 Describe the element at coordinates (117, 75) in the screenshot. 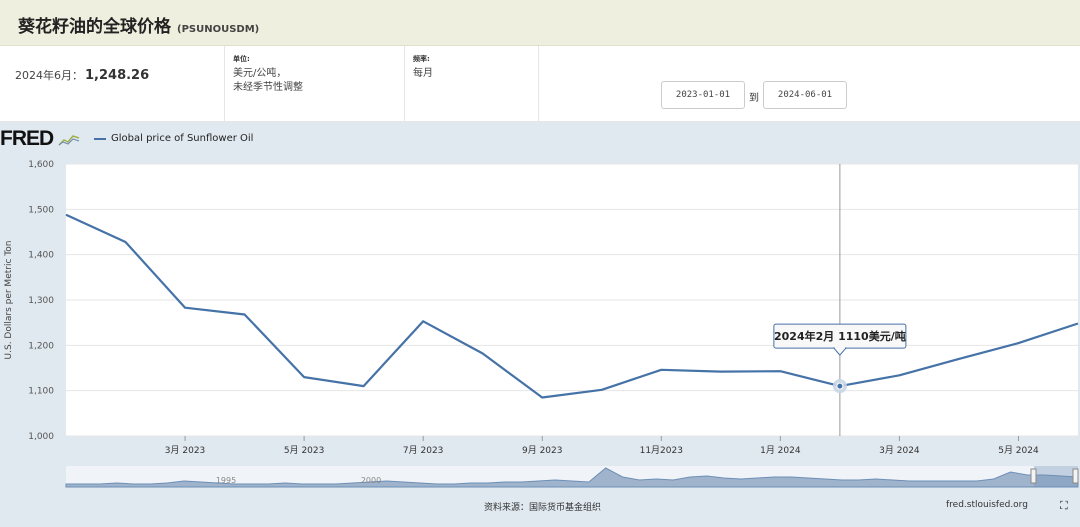

I see `latest-value: 1,248.26` at that location.